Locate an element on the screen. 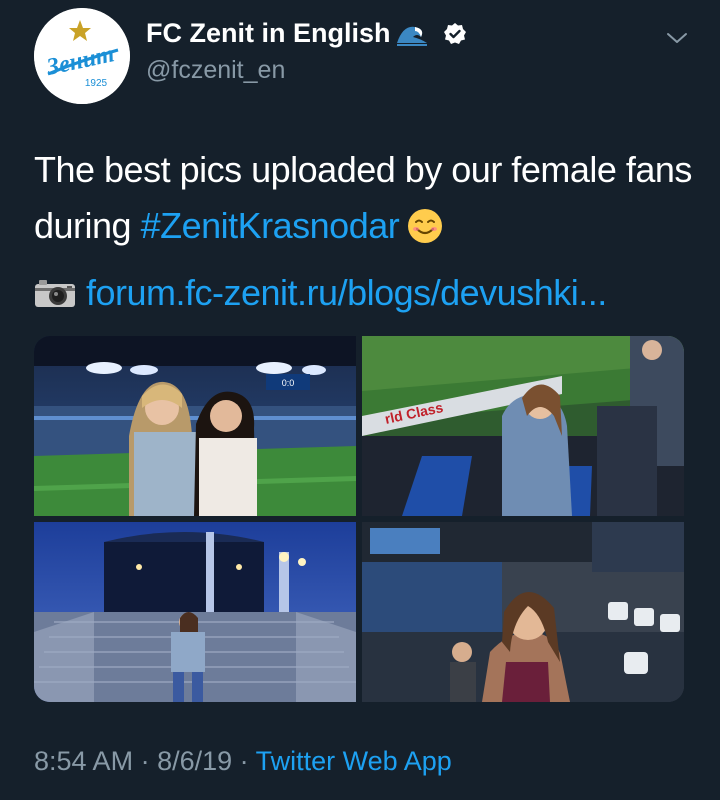 The height and width of the screenshot is (800, 720). author-handle: @fczenit_en is located at coordinates (215, 70).